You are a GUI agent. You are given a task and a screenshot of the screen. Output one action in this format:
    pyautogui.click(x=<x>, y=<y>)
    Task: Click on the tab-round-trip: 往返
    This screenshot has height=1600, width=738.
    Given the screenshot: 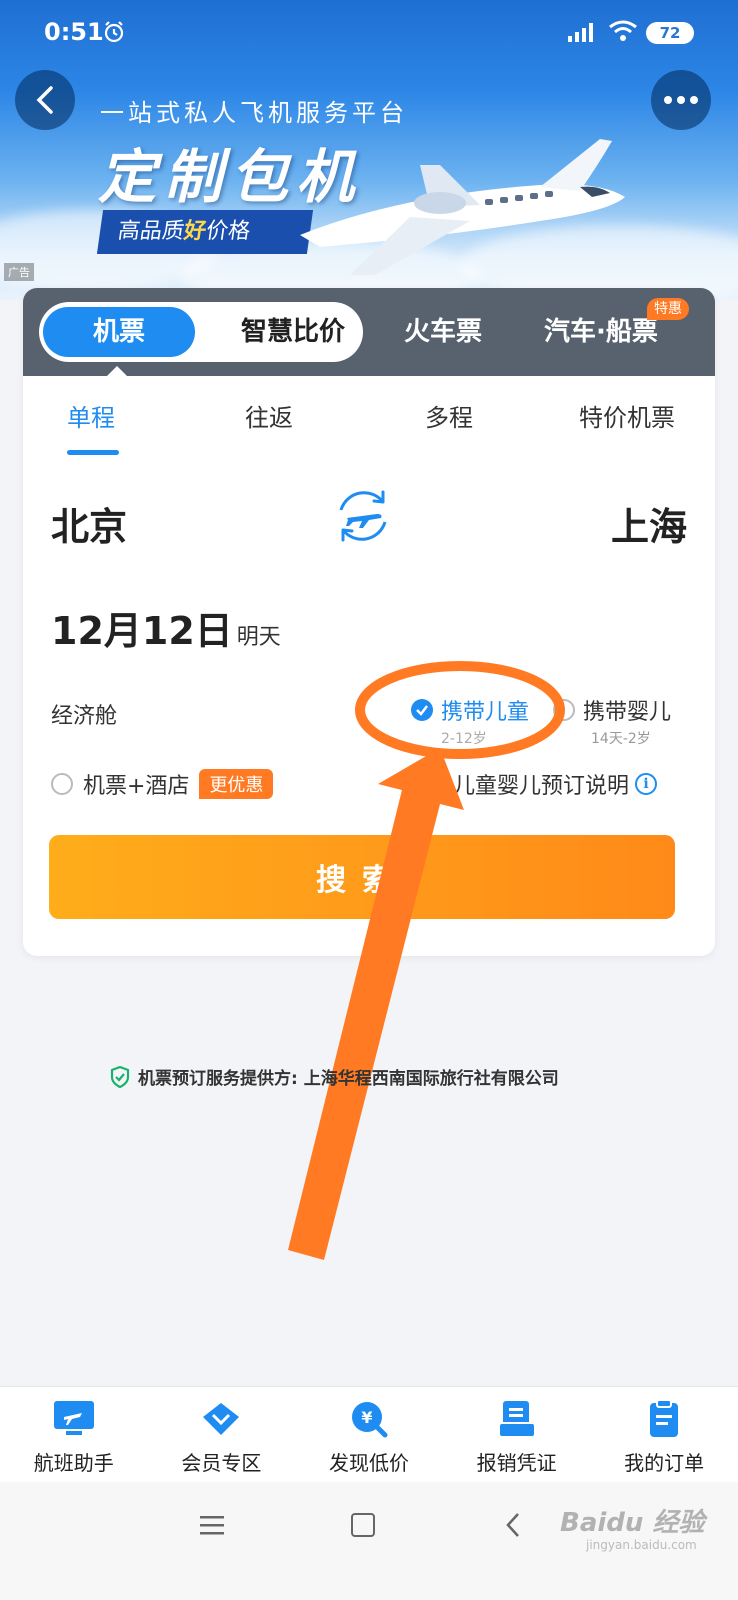 What is the action you would take?
    pyautogui.click(x=269, y=415)
    